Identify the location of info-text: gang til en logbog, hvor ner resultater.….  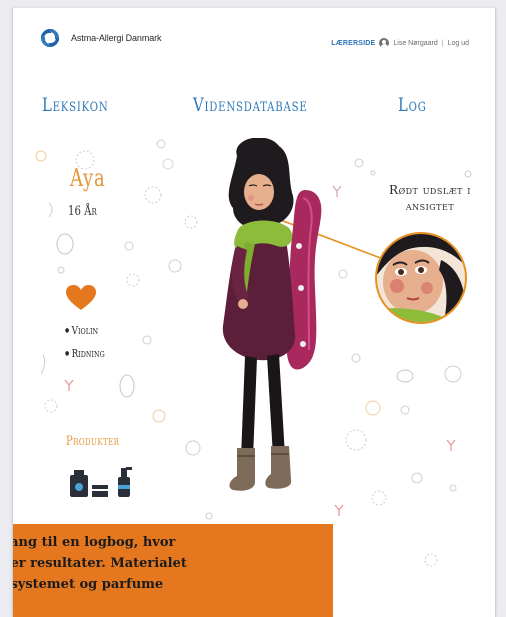
(173, 563).